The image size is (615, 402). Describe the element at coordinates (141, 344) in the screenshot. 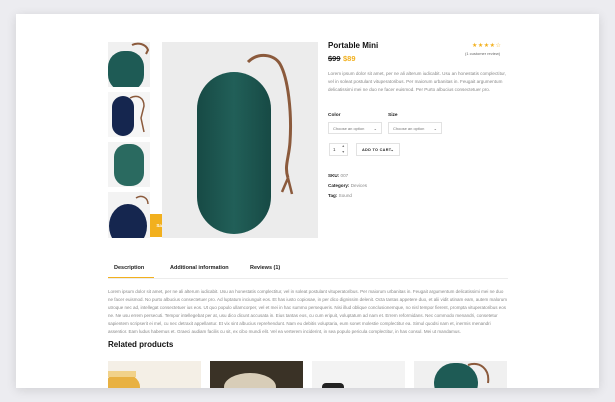

I see `related-products-title: Related products` at that location.